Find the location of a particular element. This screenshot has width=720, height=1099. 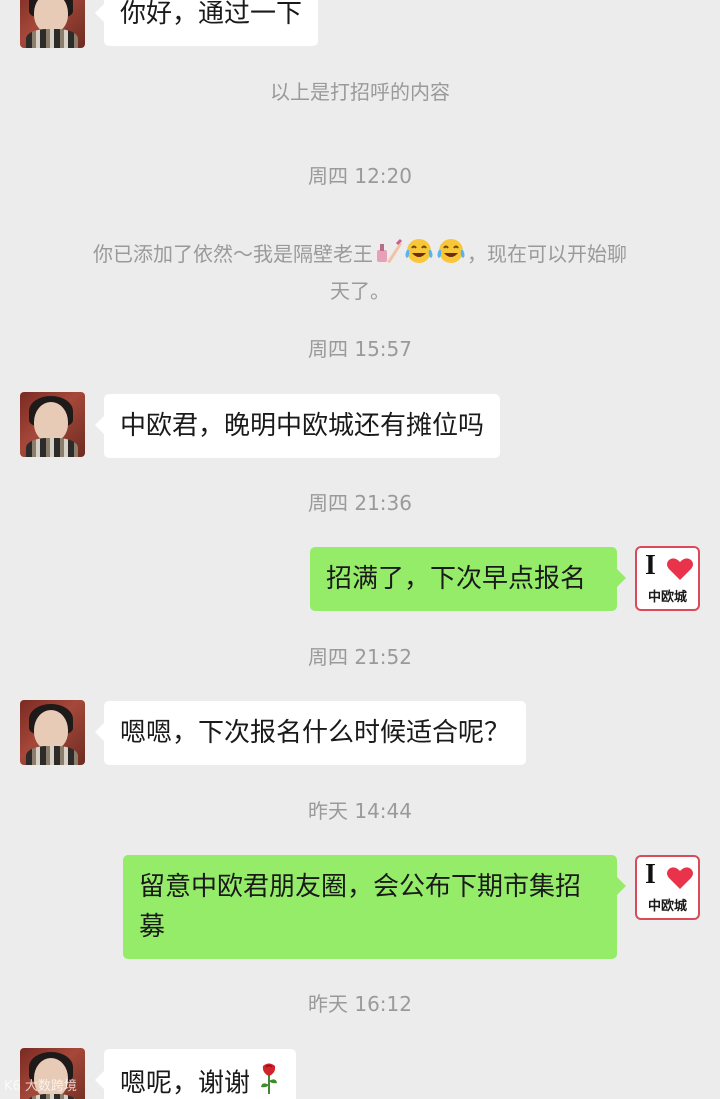

incoming-message: 嗯嗯，下次报名什么时候适合呢？ is located at coordinates (310, 733).